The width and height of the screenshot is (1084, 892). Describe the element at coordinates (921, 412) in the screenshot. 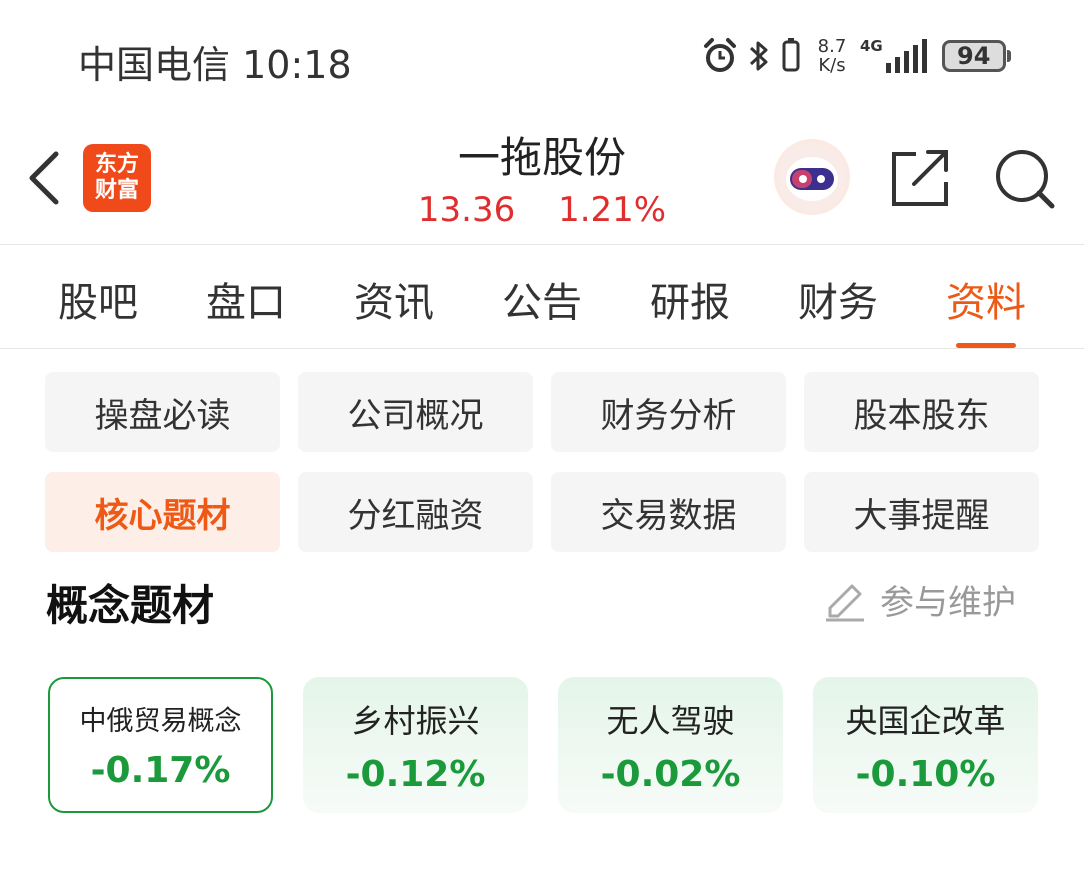

I see `subnav-shareholders: 股本股东` at that location.